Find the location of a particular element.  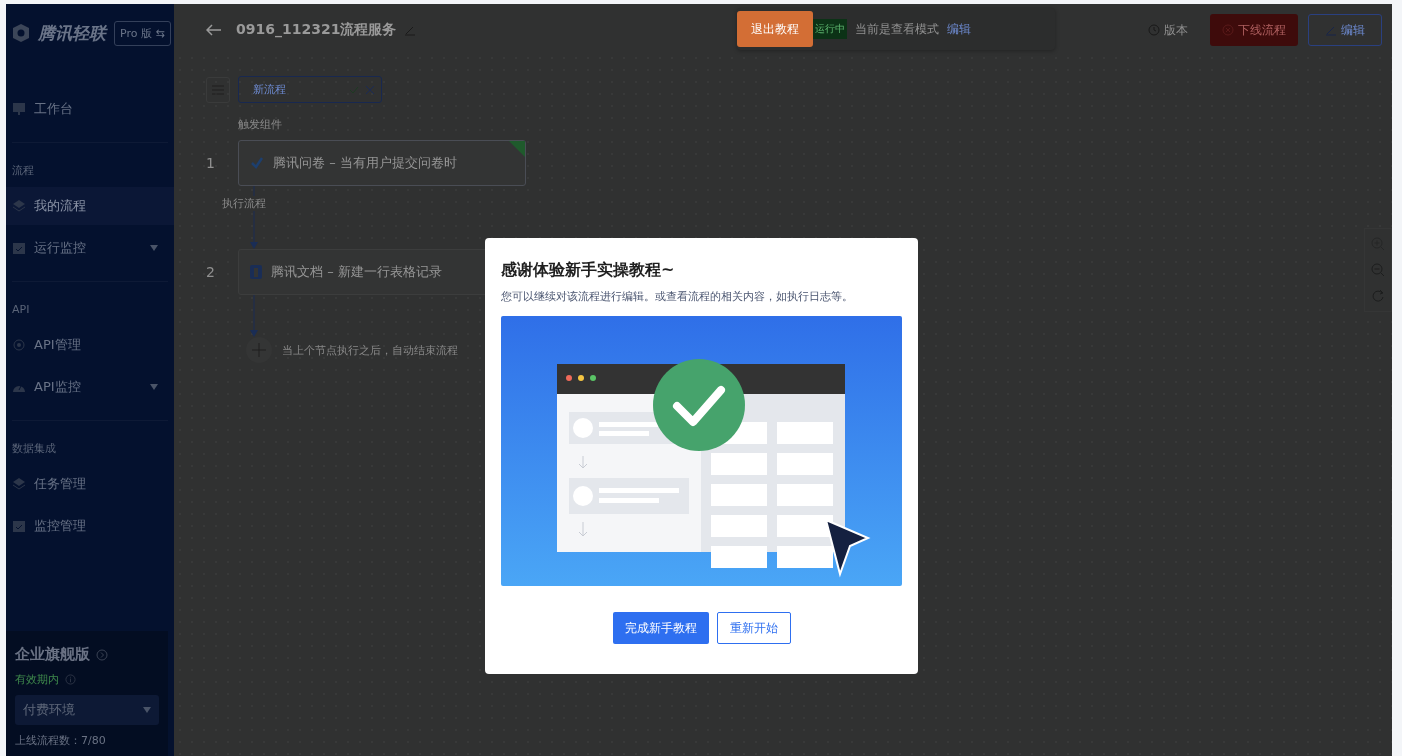

add-node-button is located at coordinates (259, 350).